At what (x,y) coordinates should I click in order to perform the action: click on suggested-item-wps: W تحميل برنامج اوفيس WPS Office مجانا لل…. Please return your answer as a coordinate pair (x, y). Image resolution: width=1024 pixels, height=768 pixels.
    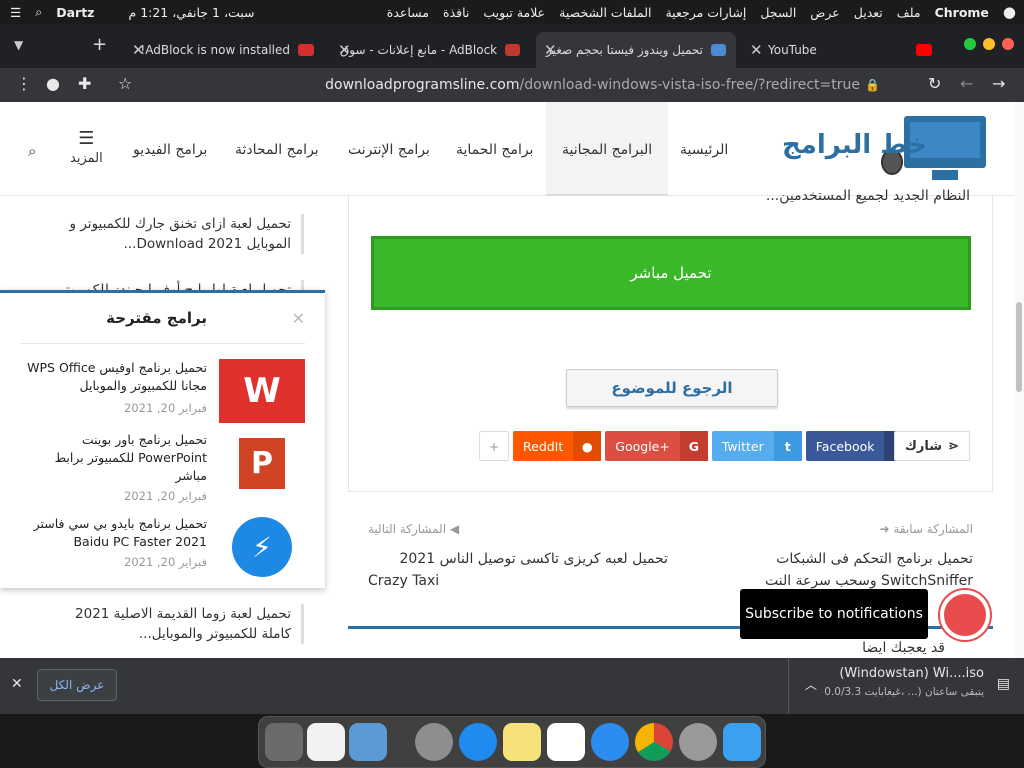
    Looking at the image, I should click on (162, 393).